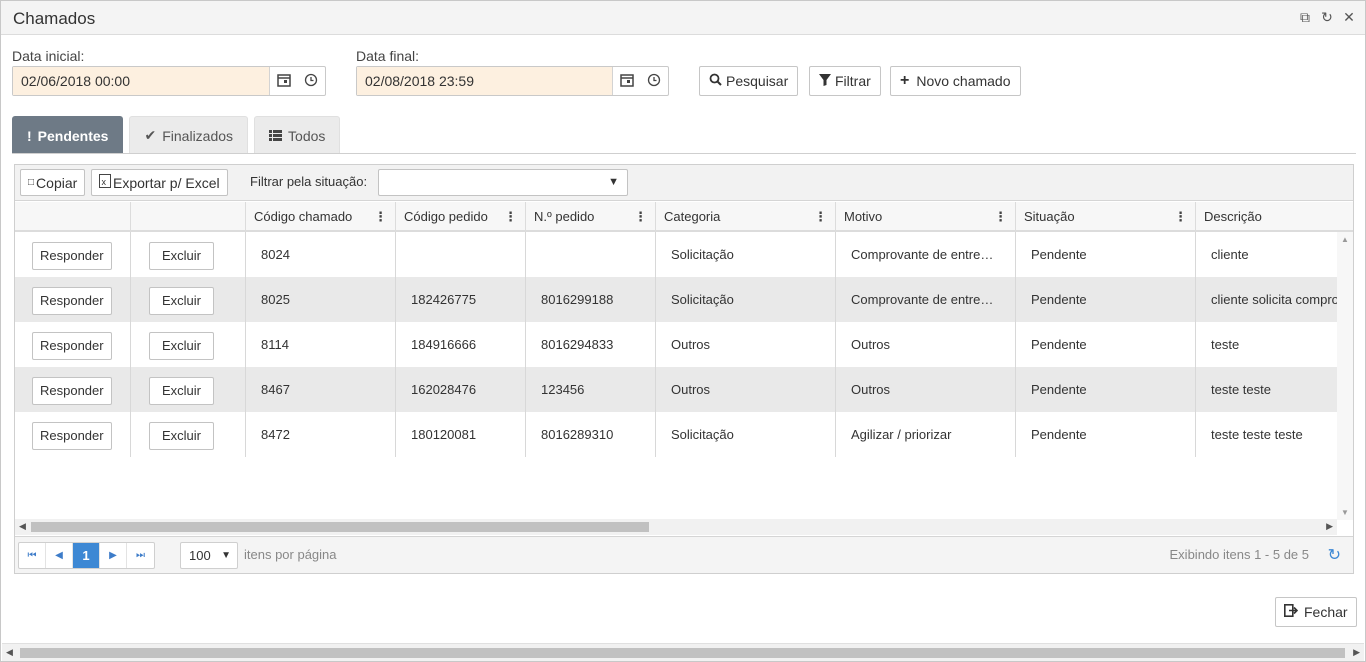  I want to click on cell-codigo-chamado: 8114, so click(321, 344).